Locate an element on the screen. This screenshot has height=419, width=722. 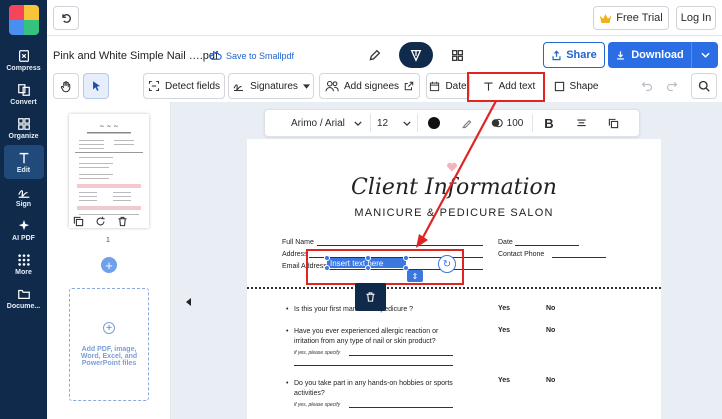
text-edit-icon is located at coordinates (23, 157).